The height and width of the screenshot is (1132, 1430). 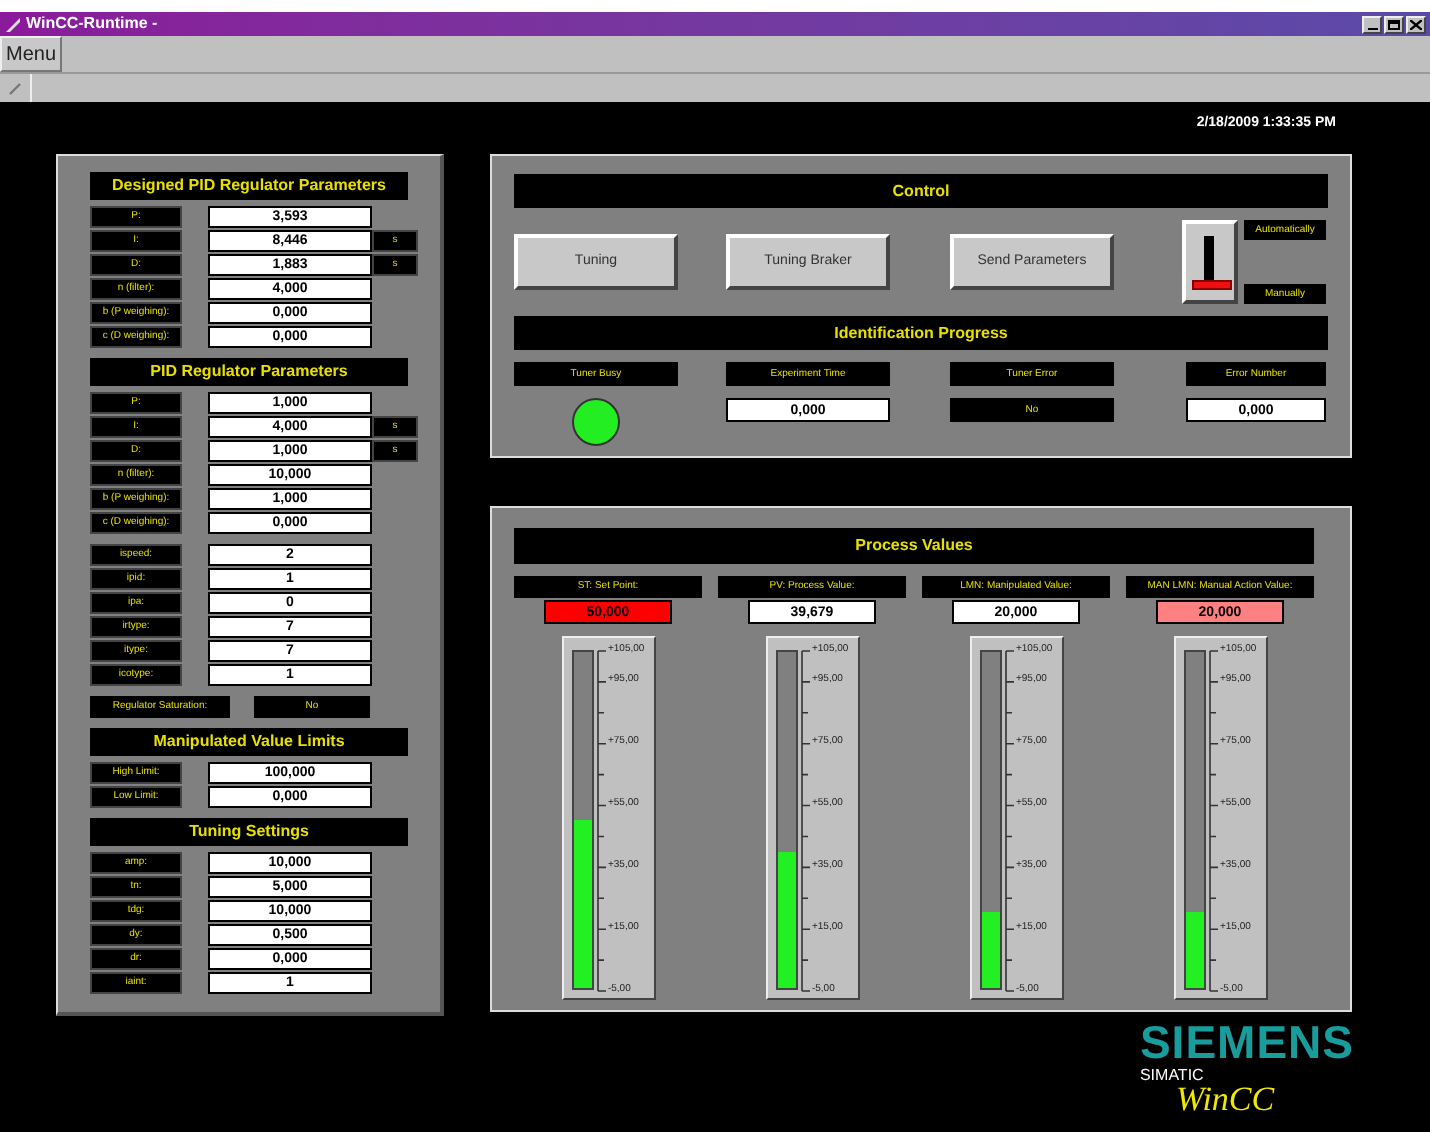 What do you see at coordinates (921, 191) in the screenshot?
I see `section-header: Control` at bounding box center [921, 191].